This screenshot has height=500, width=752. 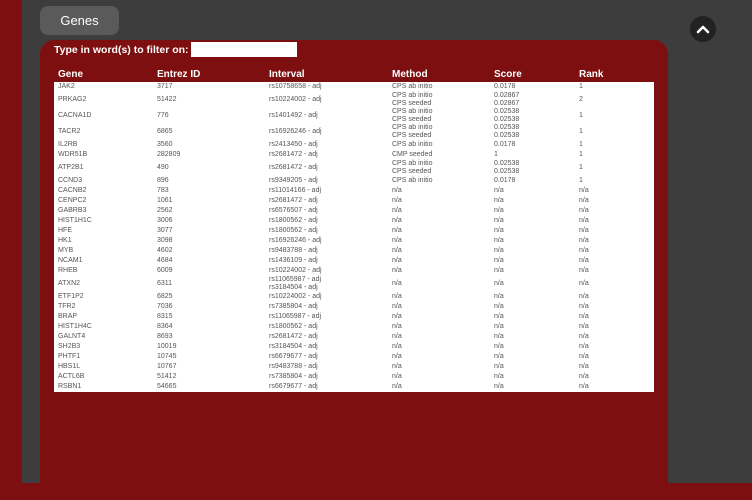 I want to click on rank-cell: 1, so click(x=581, y=154).